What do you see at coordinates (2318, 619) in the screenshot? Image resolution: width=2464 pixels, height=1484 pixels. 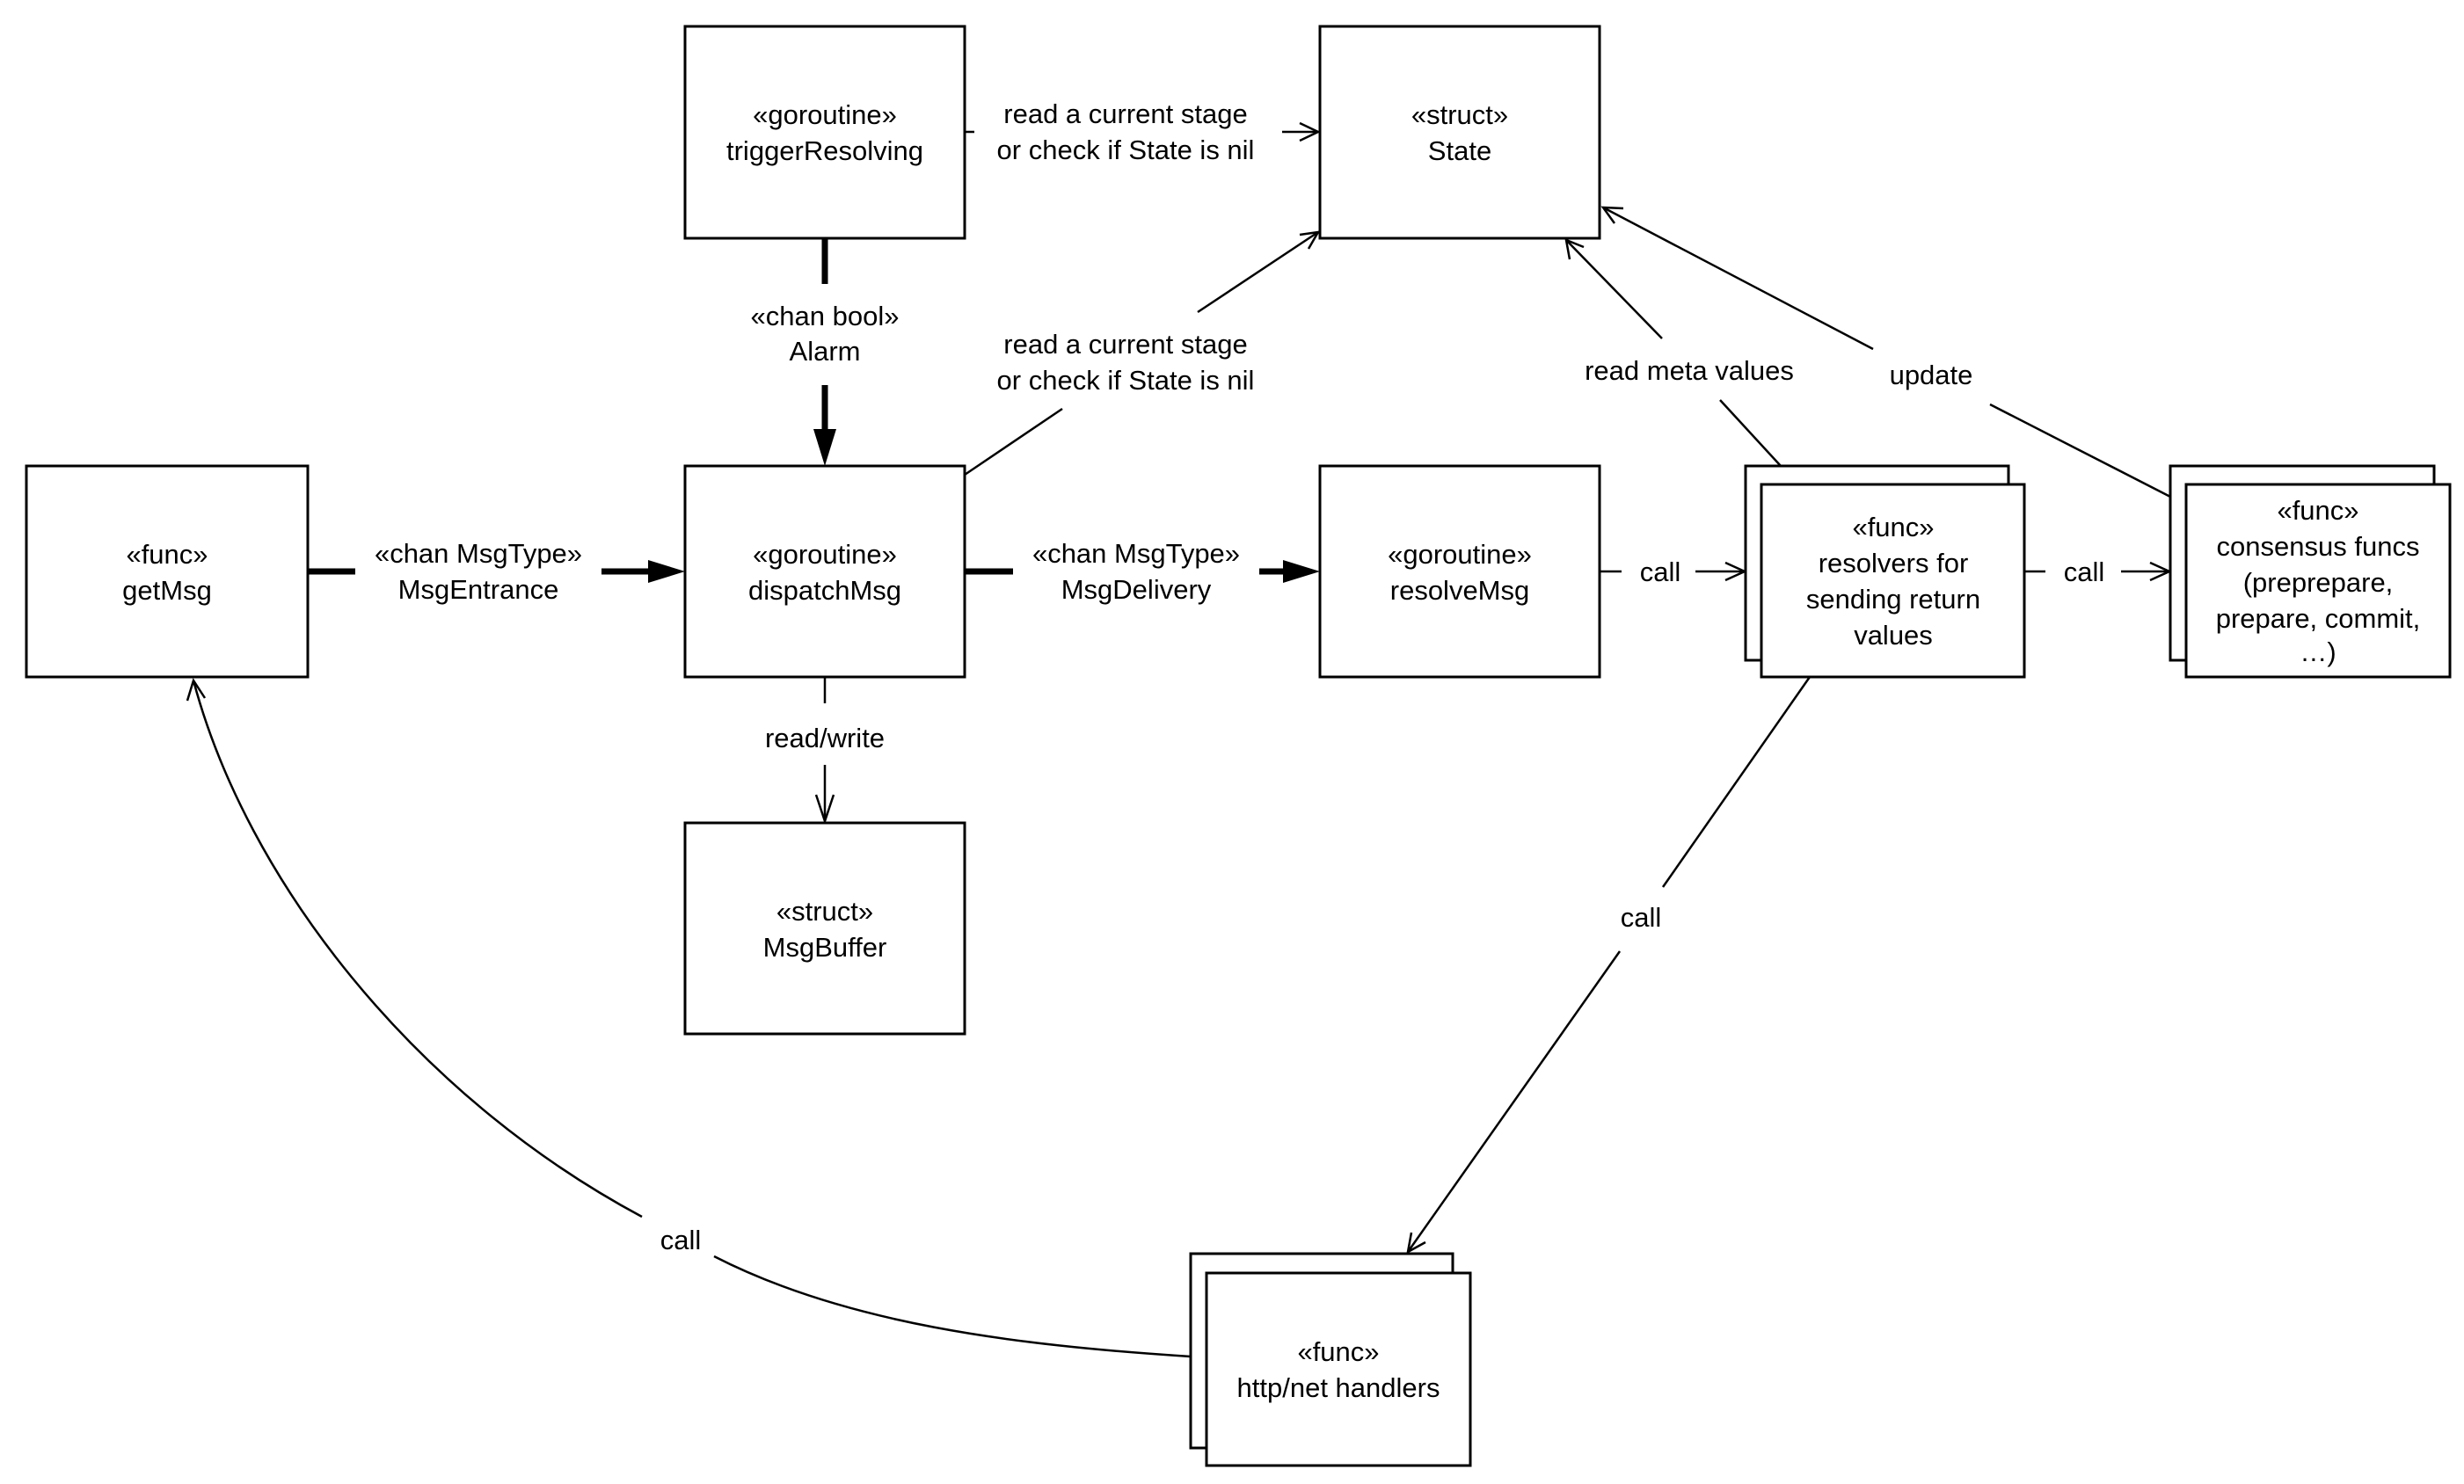 I see `node-name-line: prepare, commit,` at bounding box center [2318, 619].